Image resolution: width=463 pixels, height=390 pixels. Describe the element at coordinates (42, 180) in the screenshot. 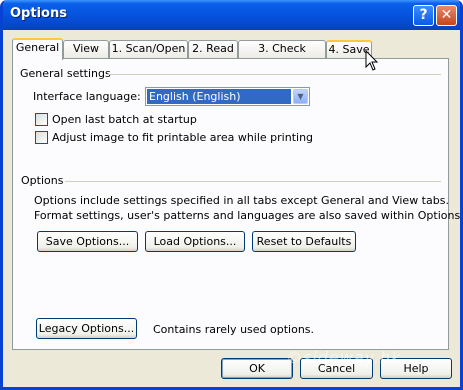

I see `options-heading: Options` at that location.